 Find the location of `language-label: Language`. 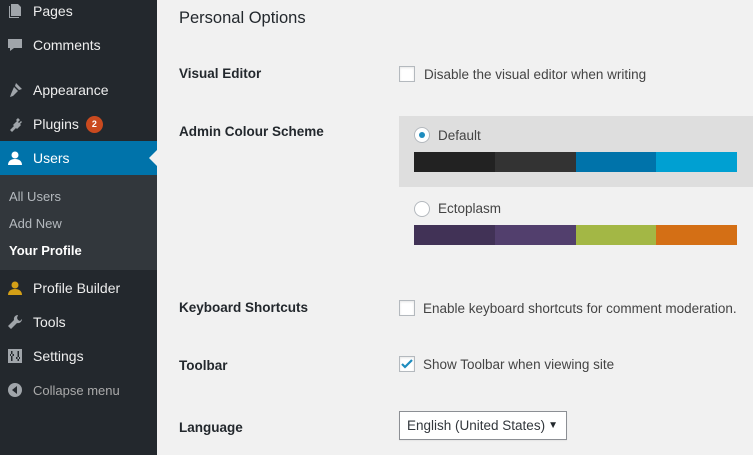

language-label: Language is located at coordinates (211, 427).